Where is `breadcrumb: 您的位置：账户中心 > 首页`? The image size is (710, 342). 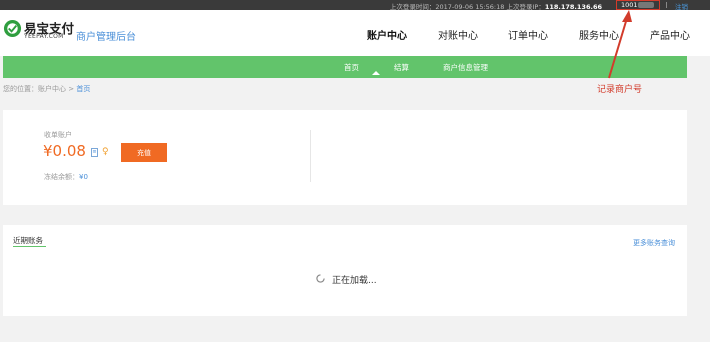
breadcrumb: 您的位置：账户中心 > 首页 is located at coordinates (46, 89).